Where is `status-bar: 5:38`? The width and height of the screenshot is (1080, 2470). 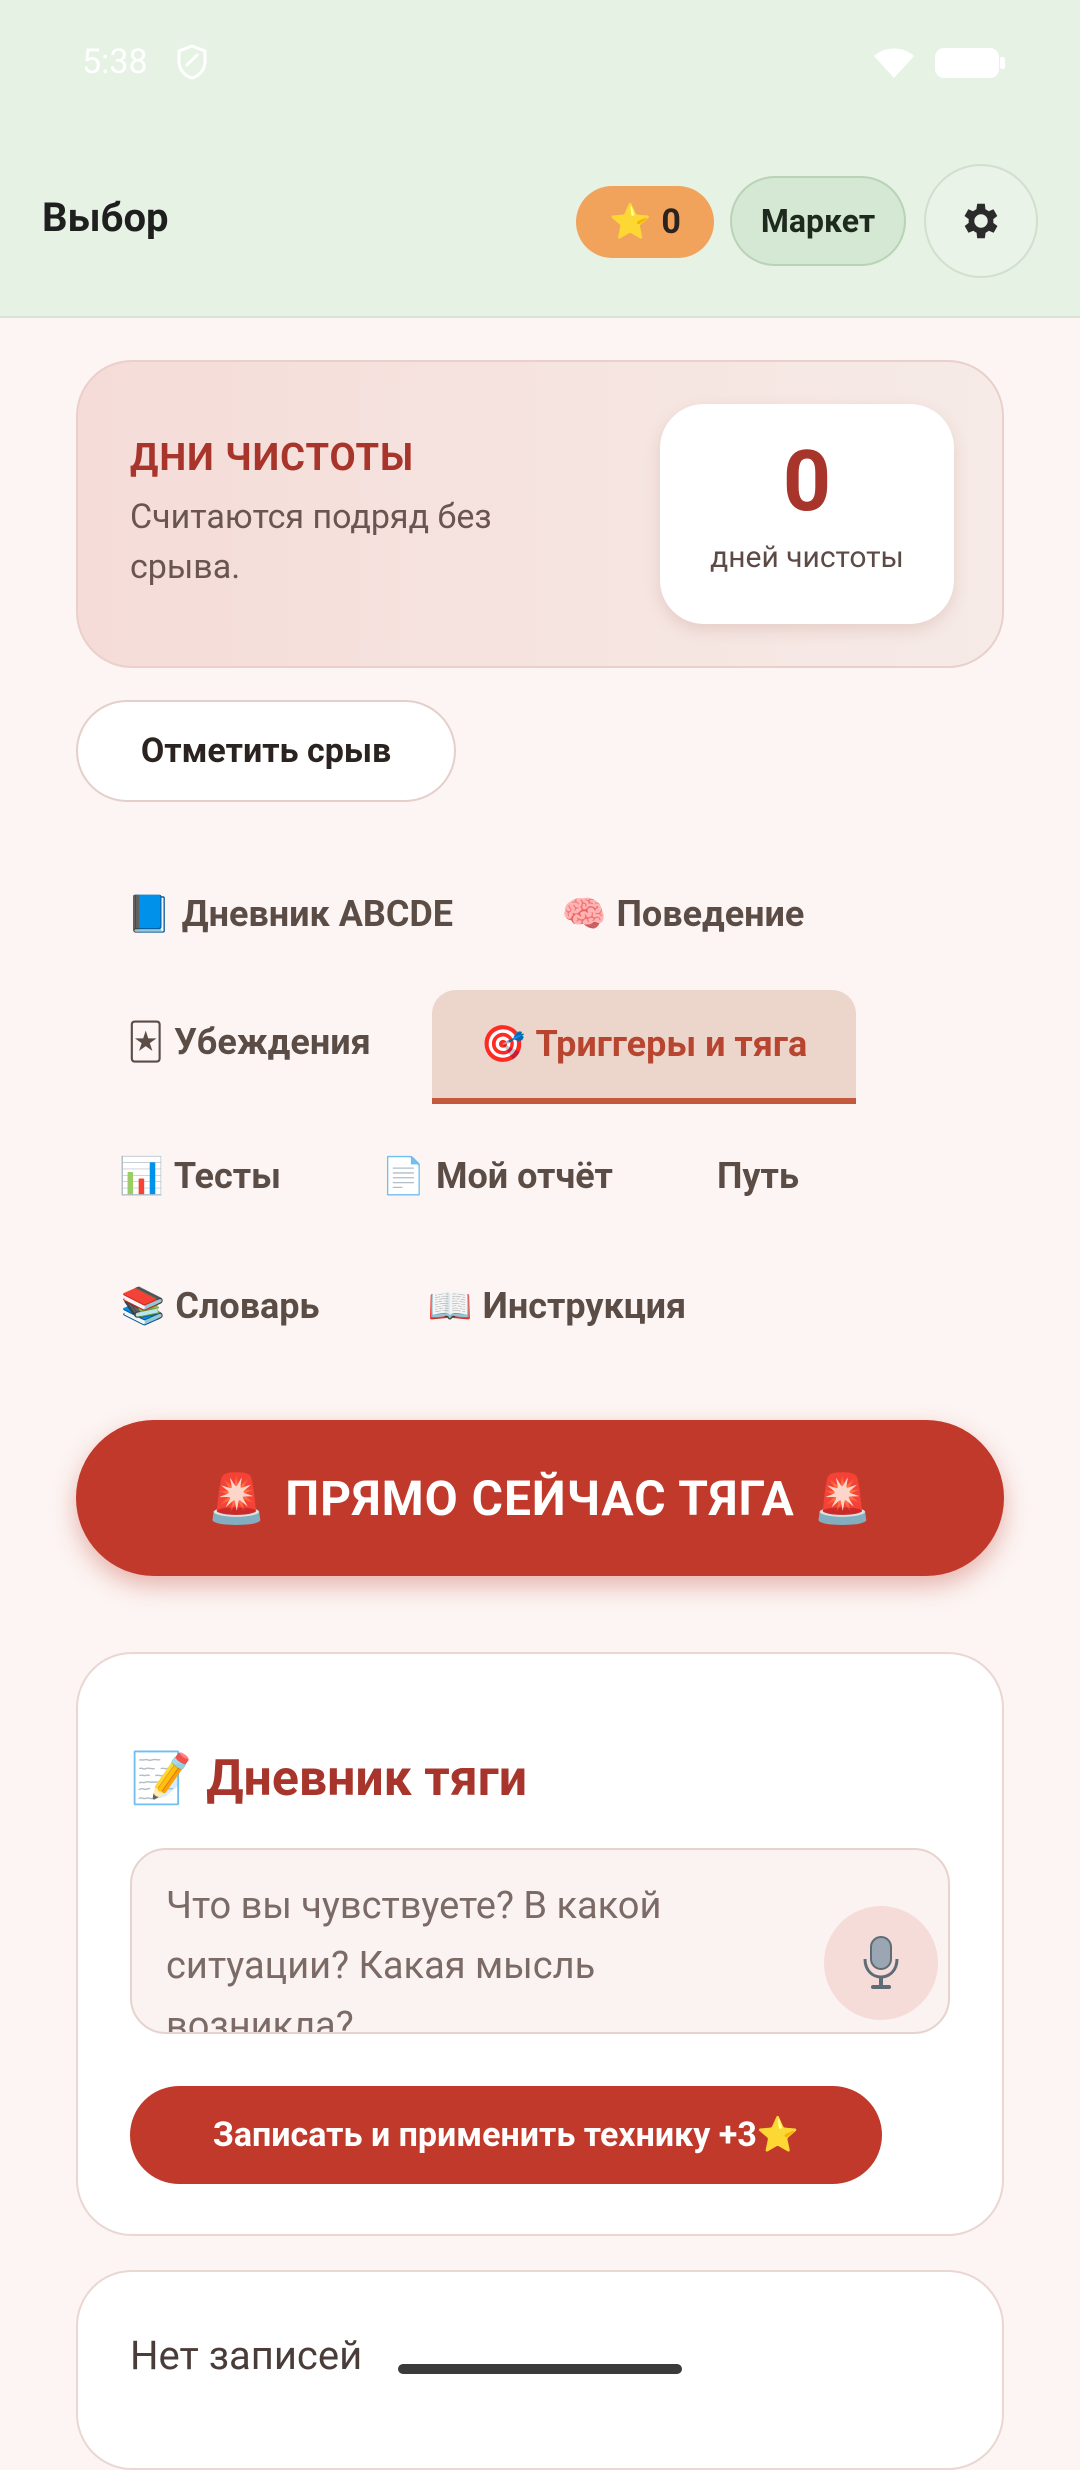
status-bar: 5:38 is located at coordinates (540, 65).